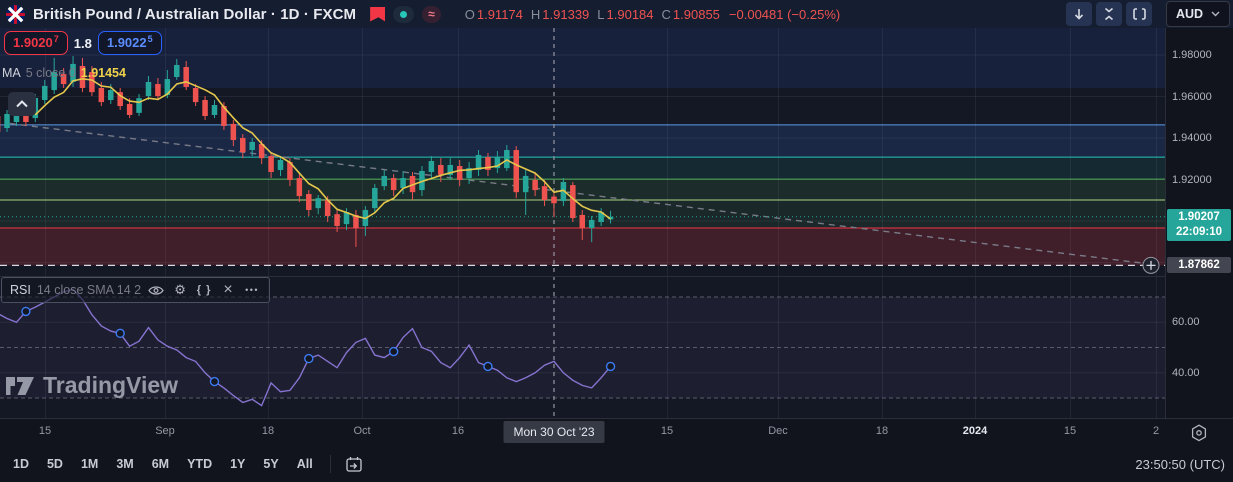 Image resolution: width=1233 pixels, height=482 pixels. I want to click on range-button-5d: 5D, so click(55, 464).